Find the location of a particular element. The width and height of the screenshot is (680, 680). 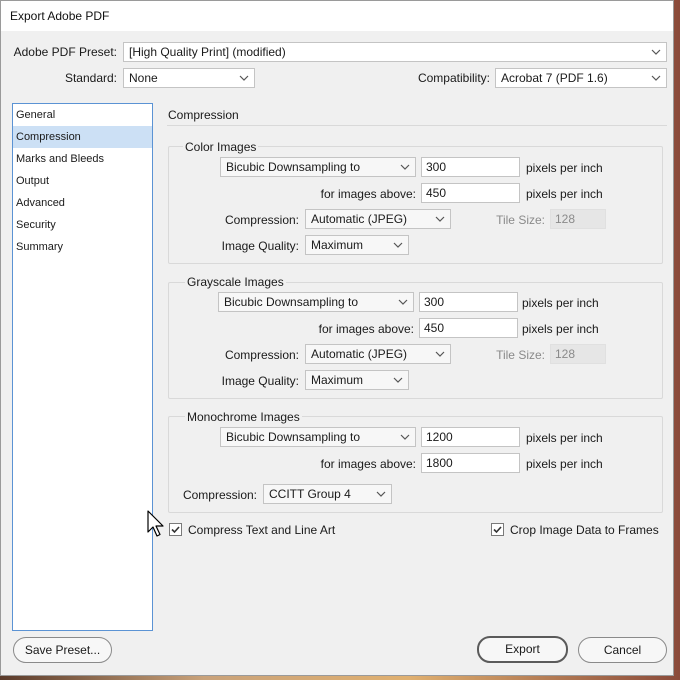

color-downsampling-value: Bicubic Downsampling to is located at coordinates (293, 167).